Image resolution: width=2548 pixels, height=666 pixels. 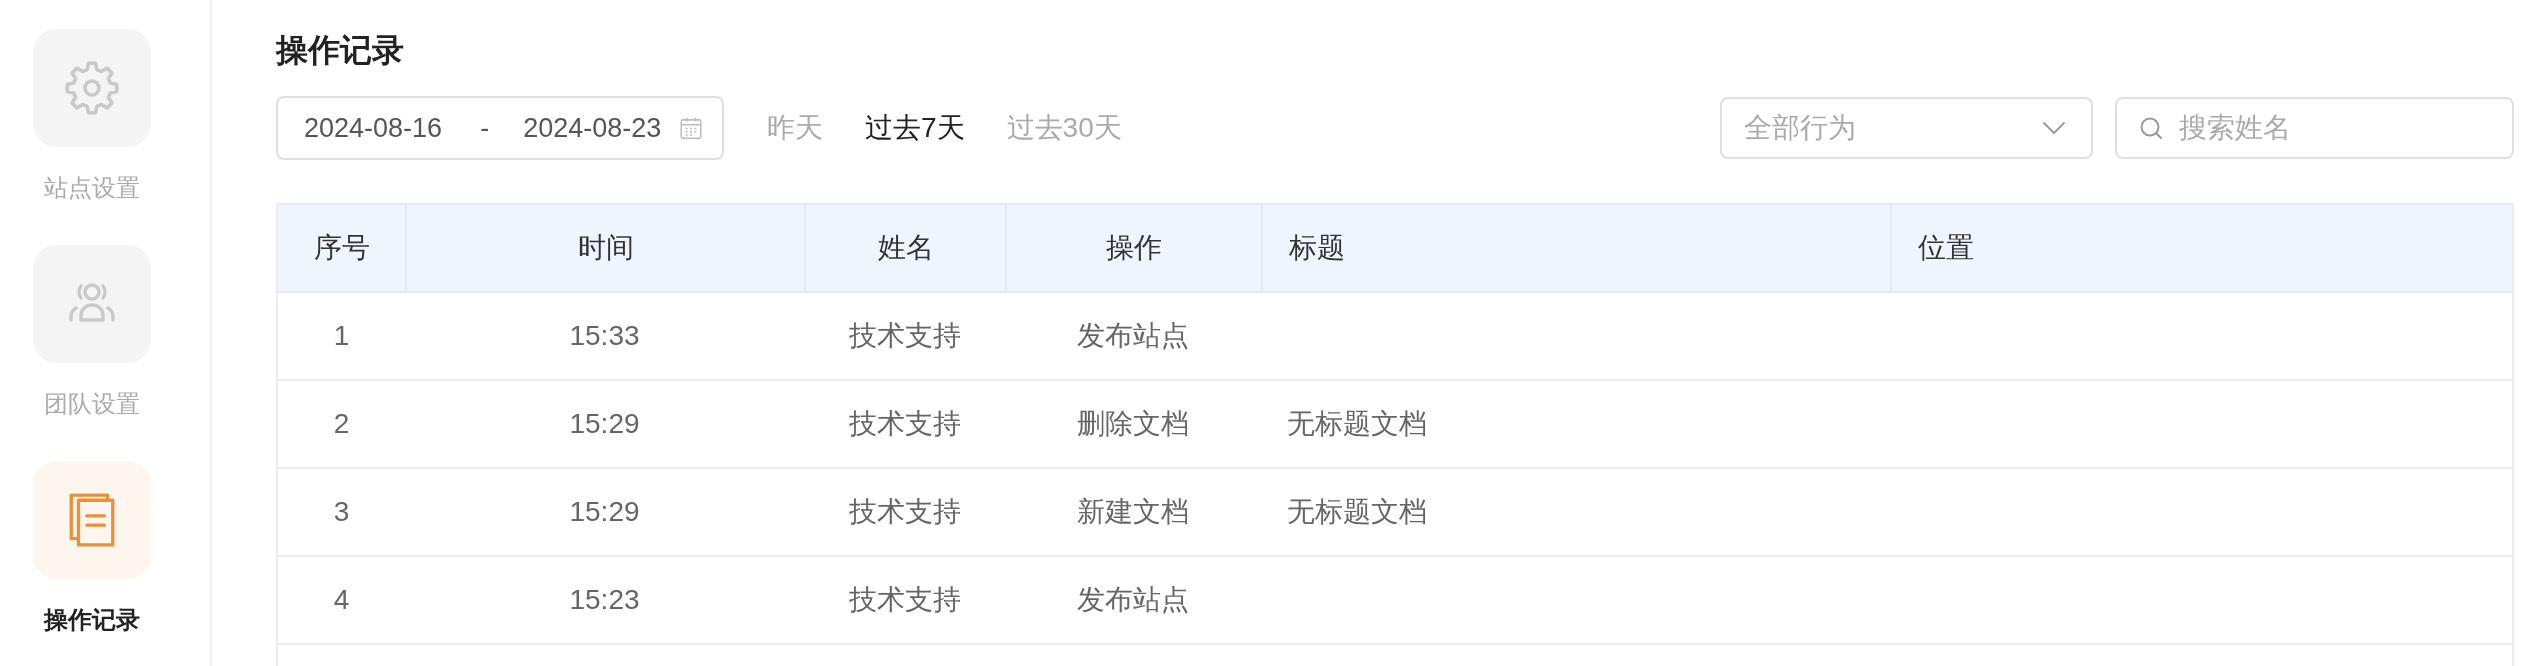 What do you see at coordinates (2201, 248) in the screenshot?
I see `column-header: 位置` at bounding box center [2201, 248].